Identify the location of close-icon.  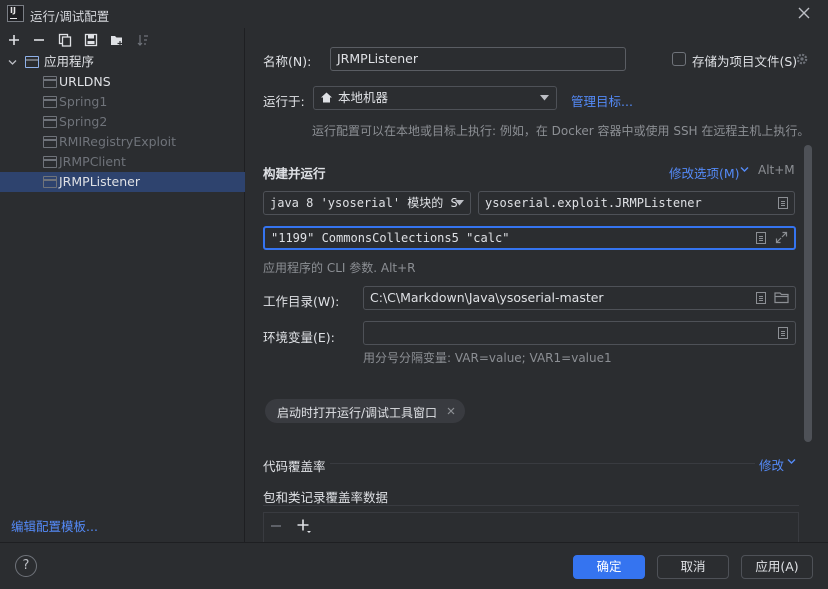
(804, 13).